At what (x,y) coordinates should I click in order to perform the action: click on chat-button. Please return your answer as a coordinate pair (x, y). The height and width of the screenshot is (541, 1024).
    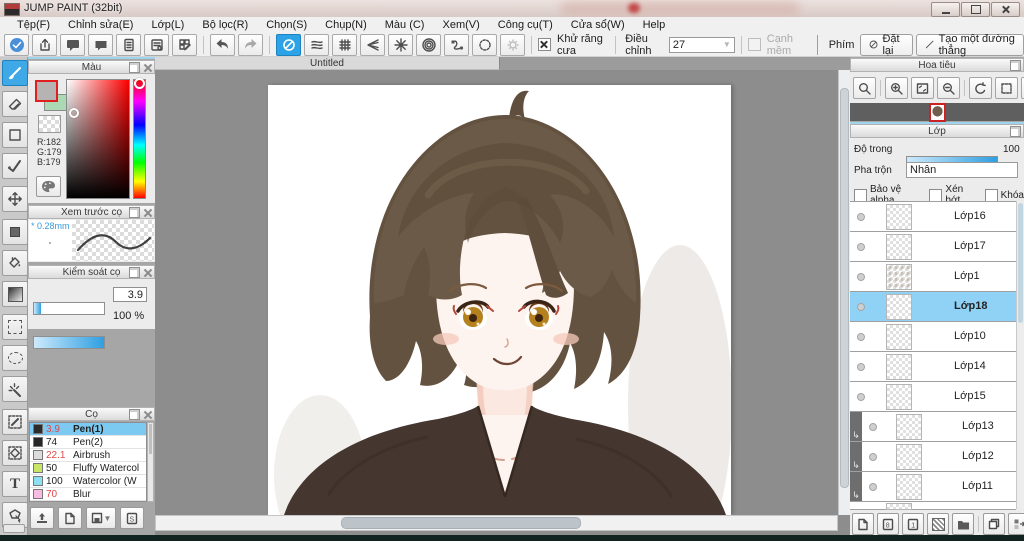
    Looking at the image, I should click on (100, 44).